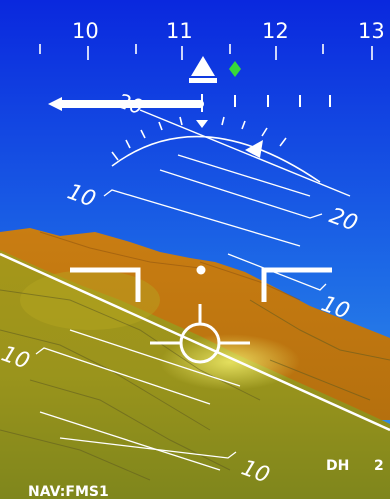  Describe the element at coordinates (371, 31) in the screenshot. I see `heading-label-13: 13` at that location.